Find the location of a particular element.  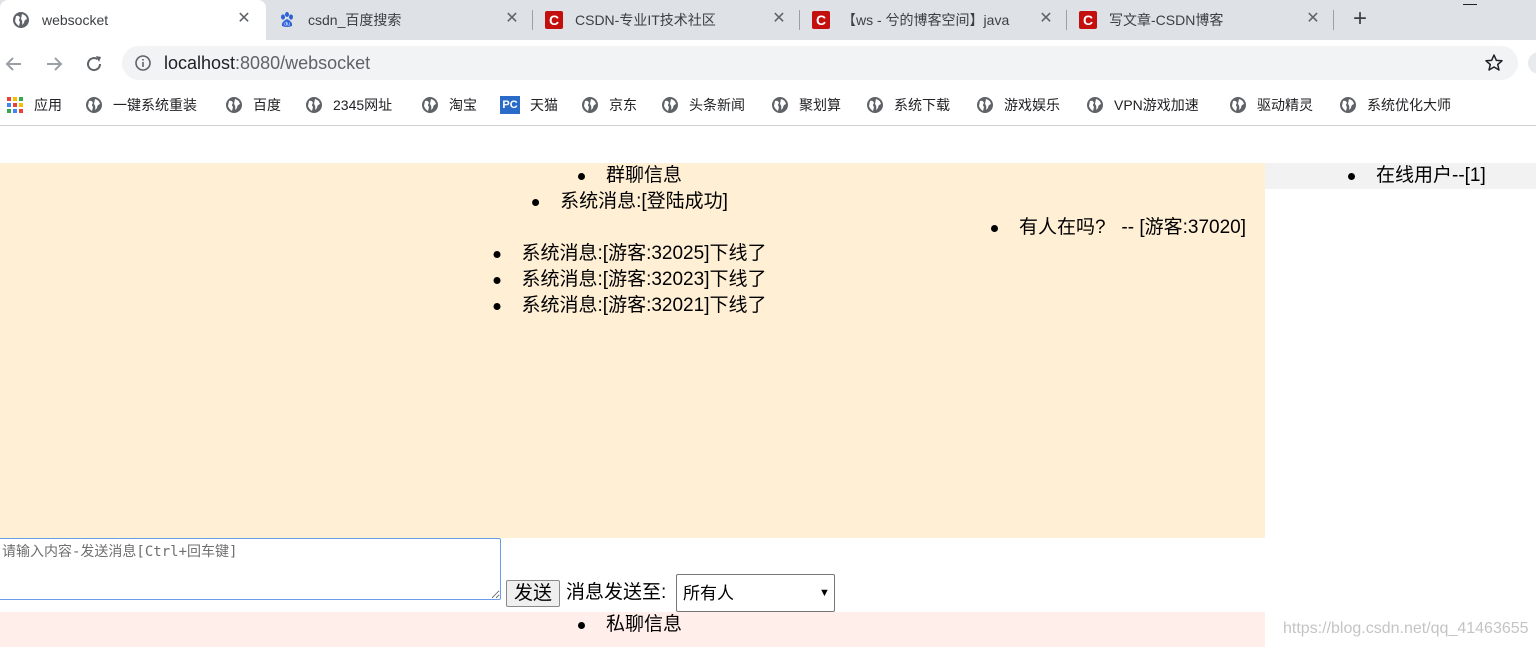

info-icon is located at coordinates (143, 63).